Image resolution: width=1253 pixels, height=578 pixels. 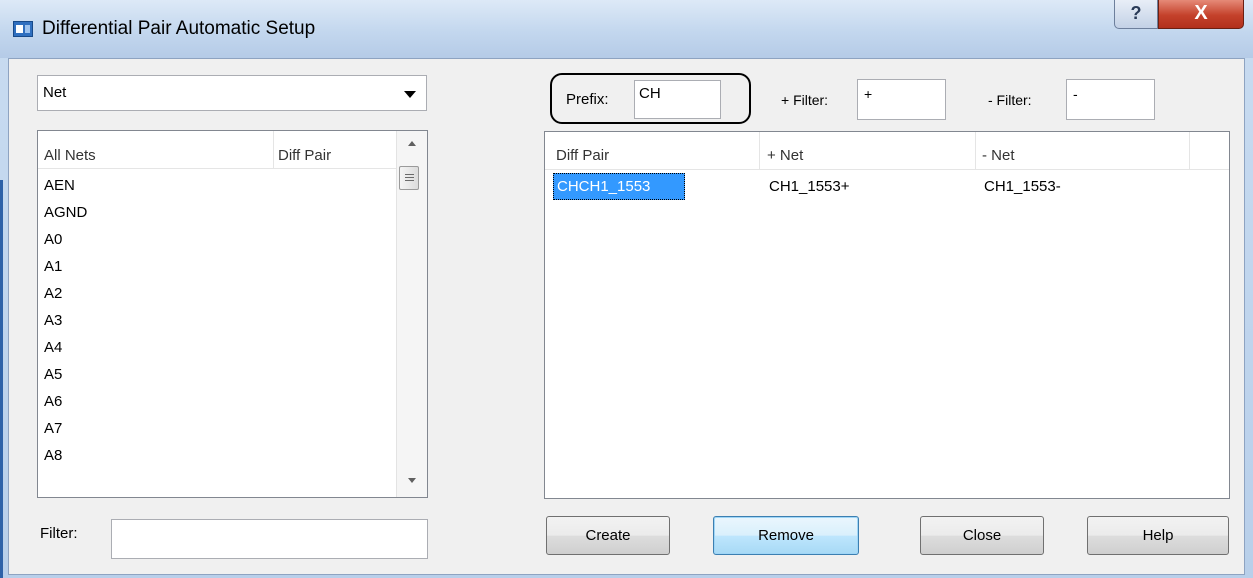 I want to click on minus-filter-input: -, so click(x=1110, y=99).